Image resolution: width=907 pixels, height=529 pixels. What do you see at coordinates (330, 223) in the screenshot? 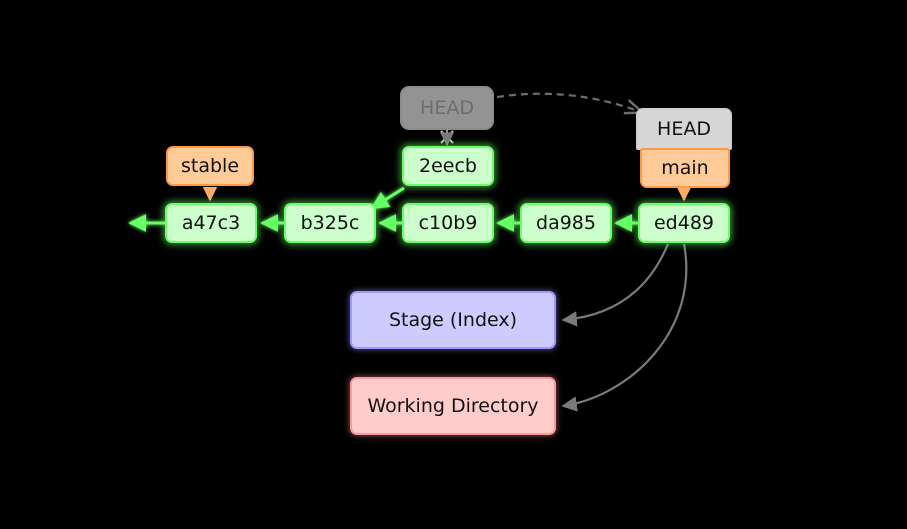
I see `commit-node-b325c: b325c` at bounding box center [330, 223].